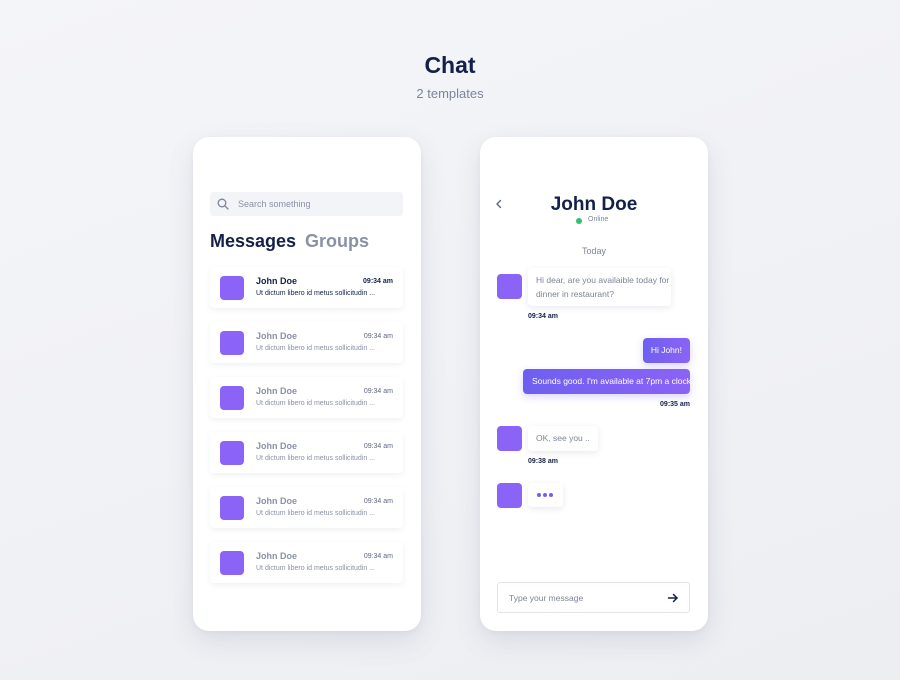  What do you see at coordinates (543, 316) in the screenshot?
I see `message-time: 09:34 am` at bounding box center [543, 316].